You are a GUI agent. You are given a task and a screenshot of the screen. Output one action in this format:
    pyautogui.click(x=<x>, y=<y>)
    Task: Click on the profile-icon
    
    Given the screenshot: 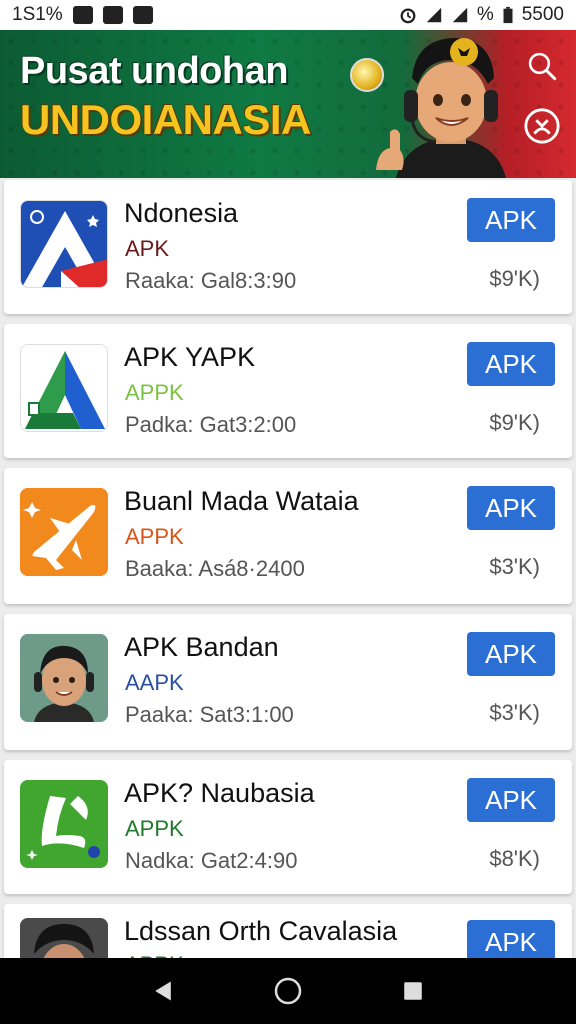 What is the action you would take?
    pyautogui.click(x=542, y=126)
    